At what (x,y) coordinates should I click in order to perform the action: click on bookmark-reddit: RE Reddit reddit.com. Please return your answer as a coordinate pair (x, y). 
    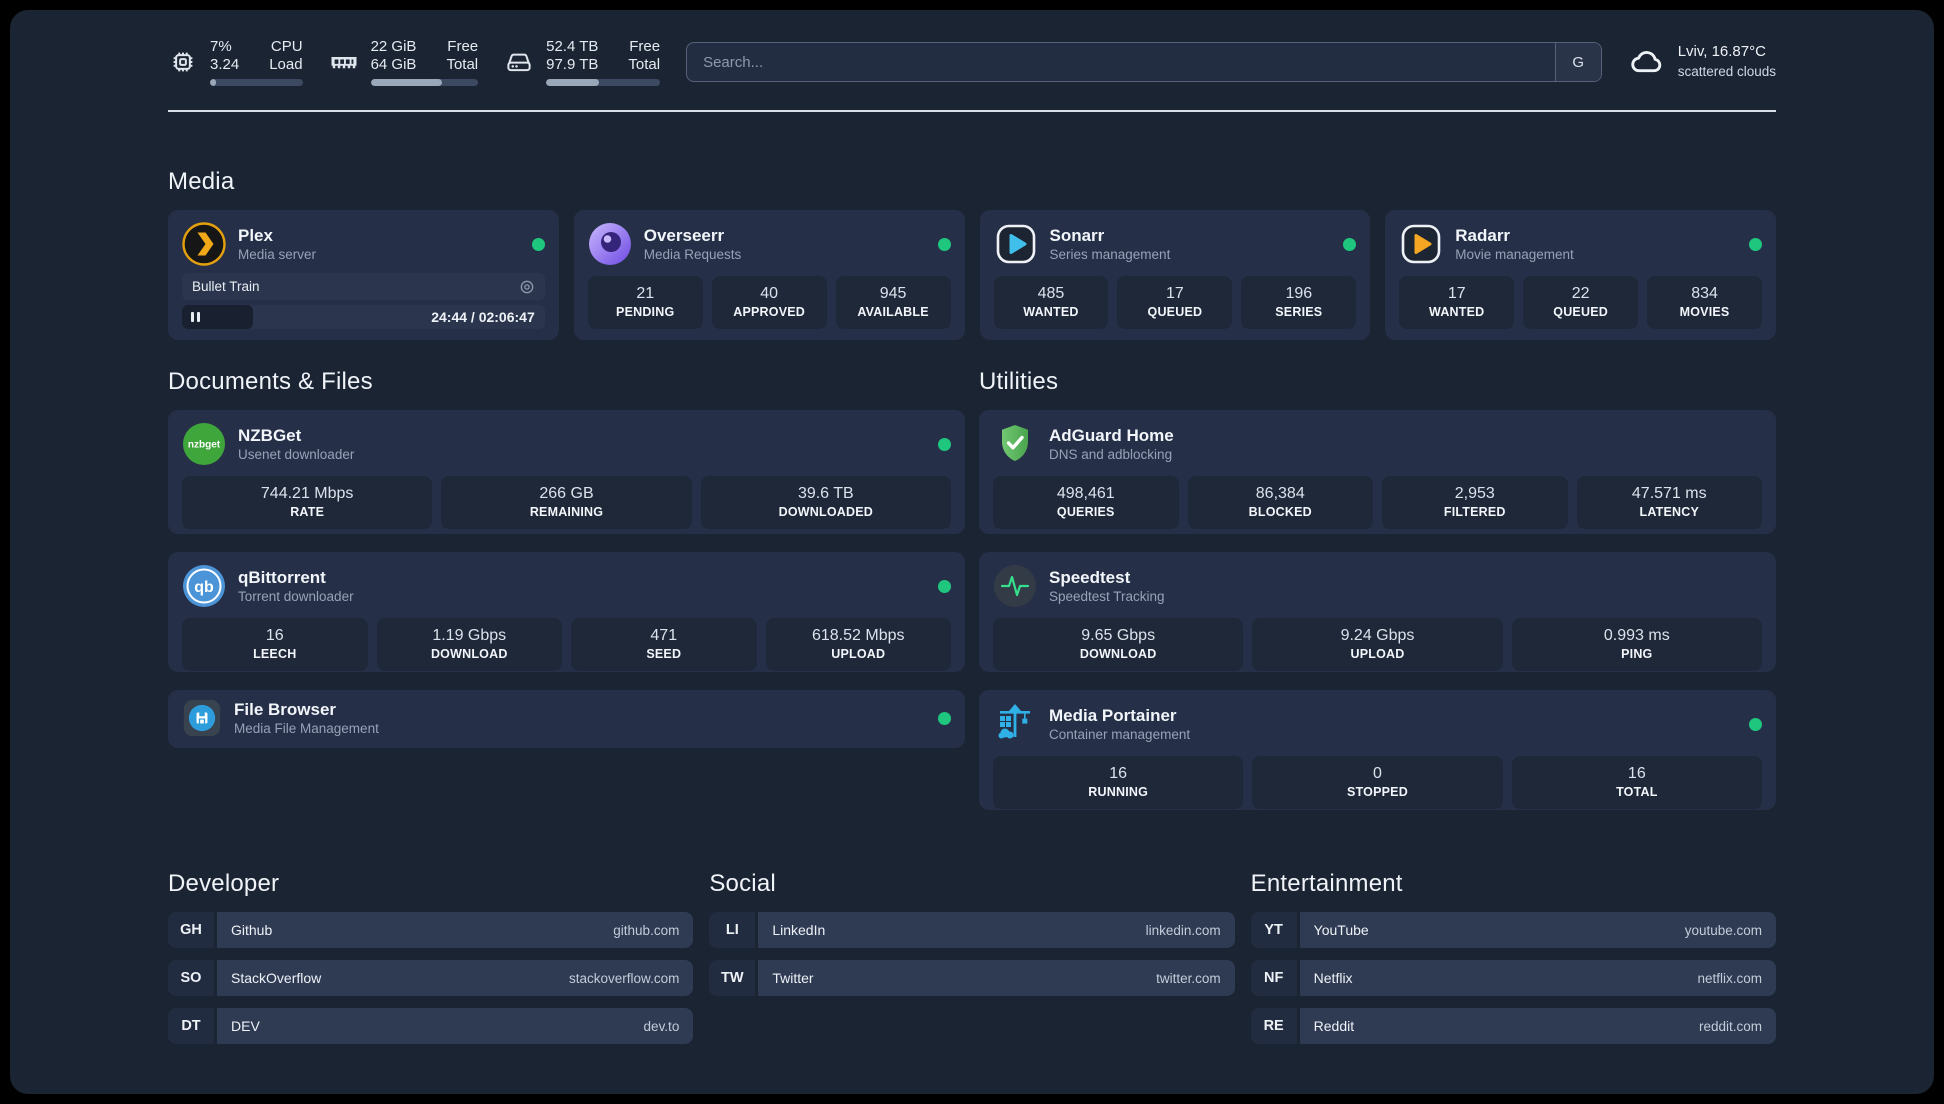
    Looking at the image, I should click on (1513, 1026).